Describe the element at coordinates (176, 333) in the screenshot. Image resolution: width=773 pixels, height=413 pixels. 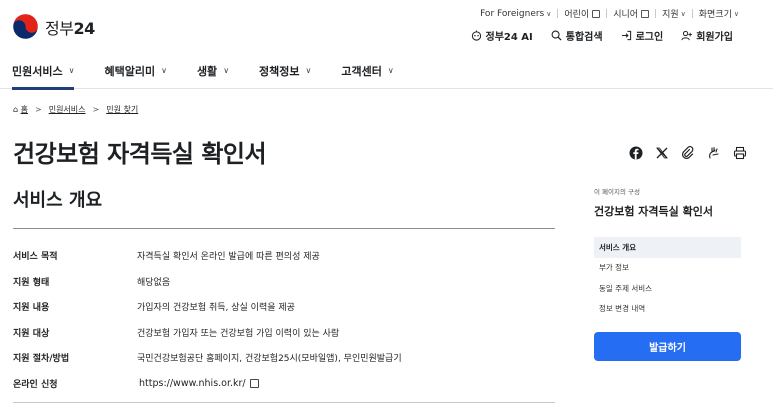
I see `table-row: 지원 대상 건강보험 가입자 또는 건강보험 가입 이력이 있는 사람` at that location.